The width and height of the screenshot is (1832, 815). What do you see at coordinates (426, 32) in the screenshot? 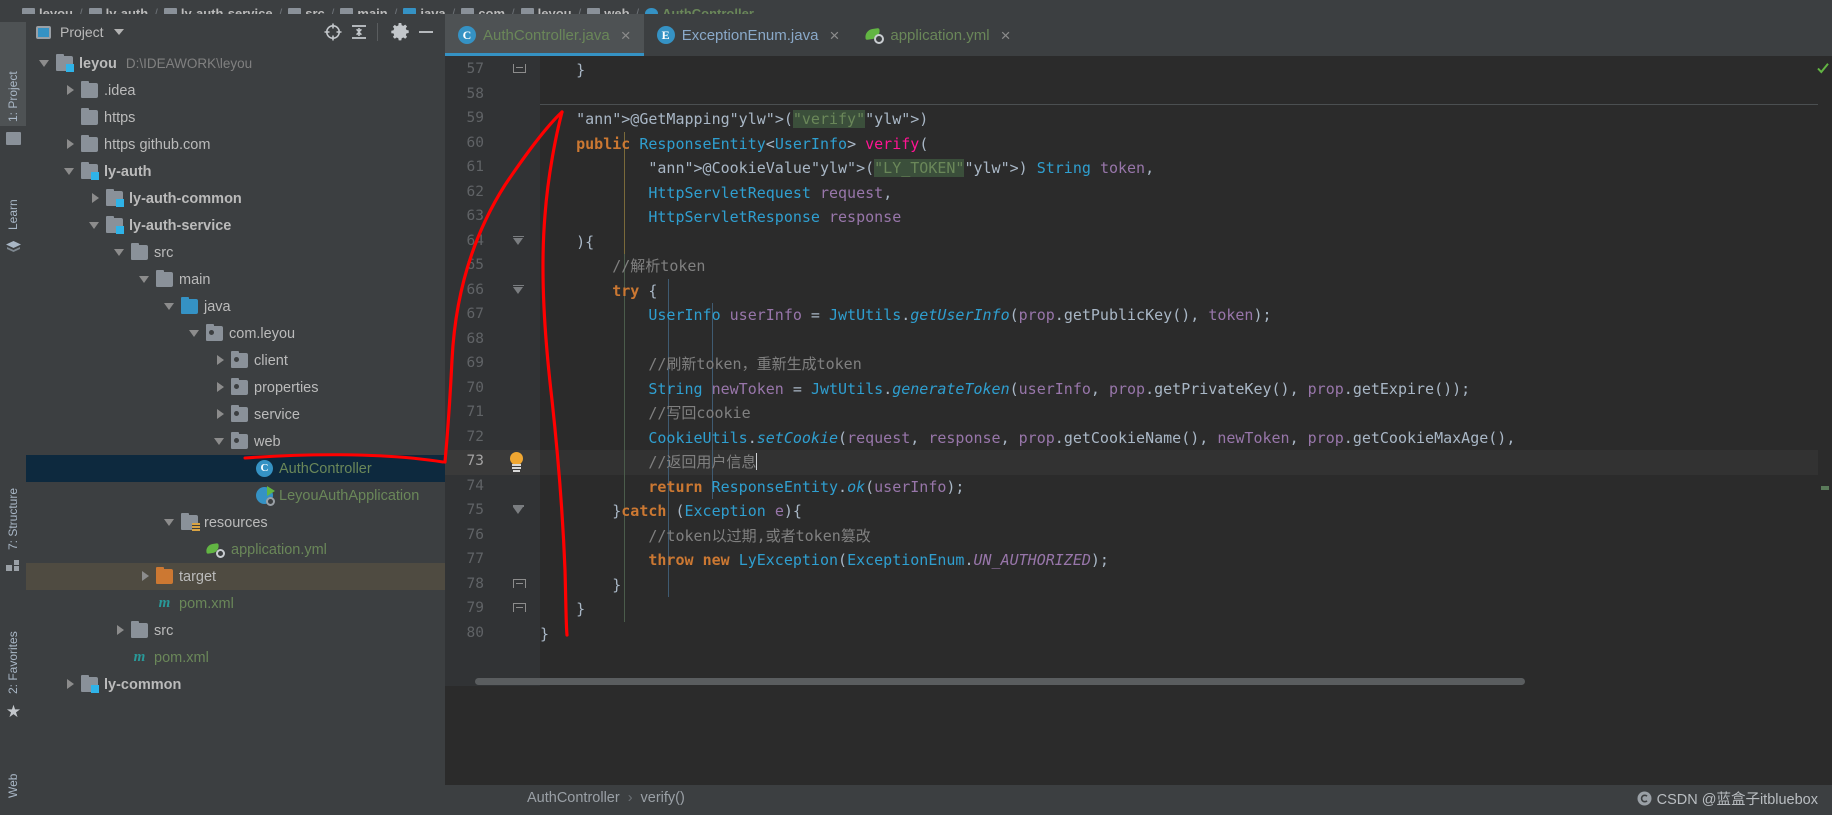
I see `hide-icon` at bounding box center [426, 32].